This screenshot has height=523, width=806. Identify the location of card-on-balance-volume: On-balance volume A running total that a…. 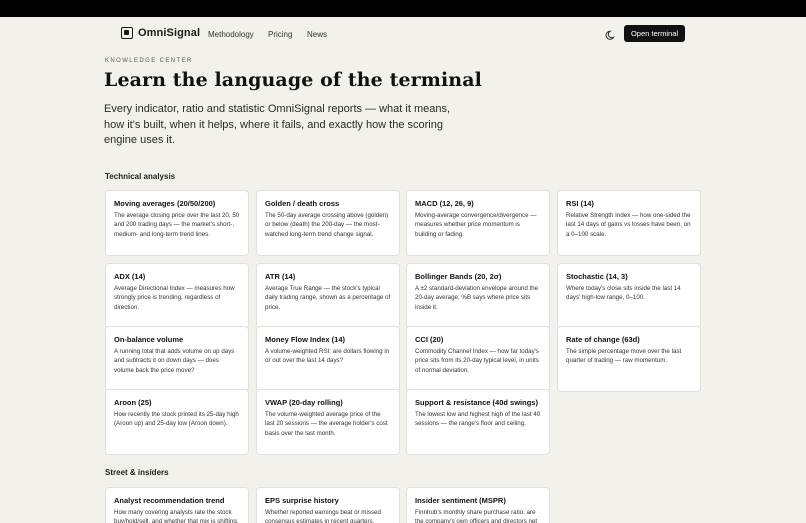
(177, 359).